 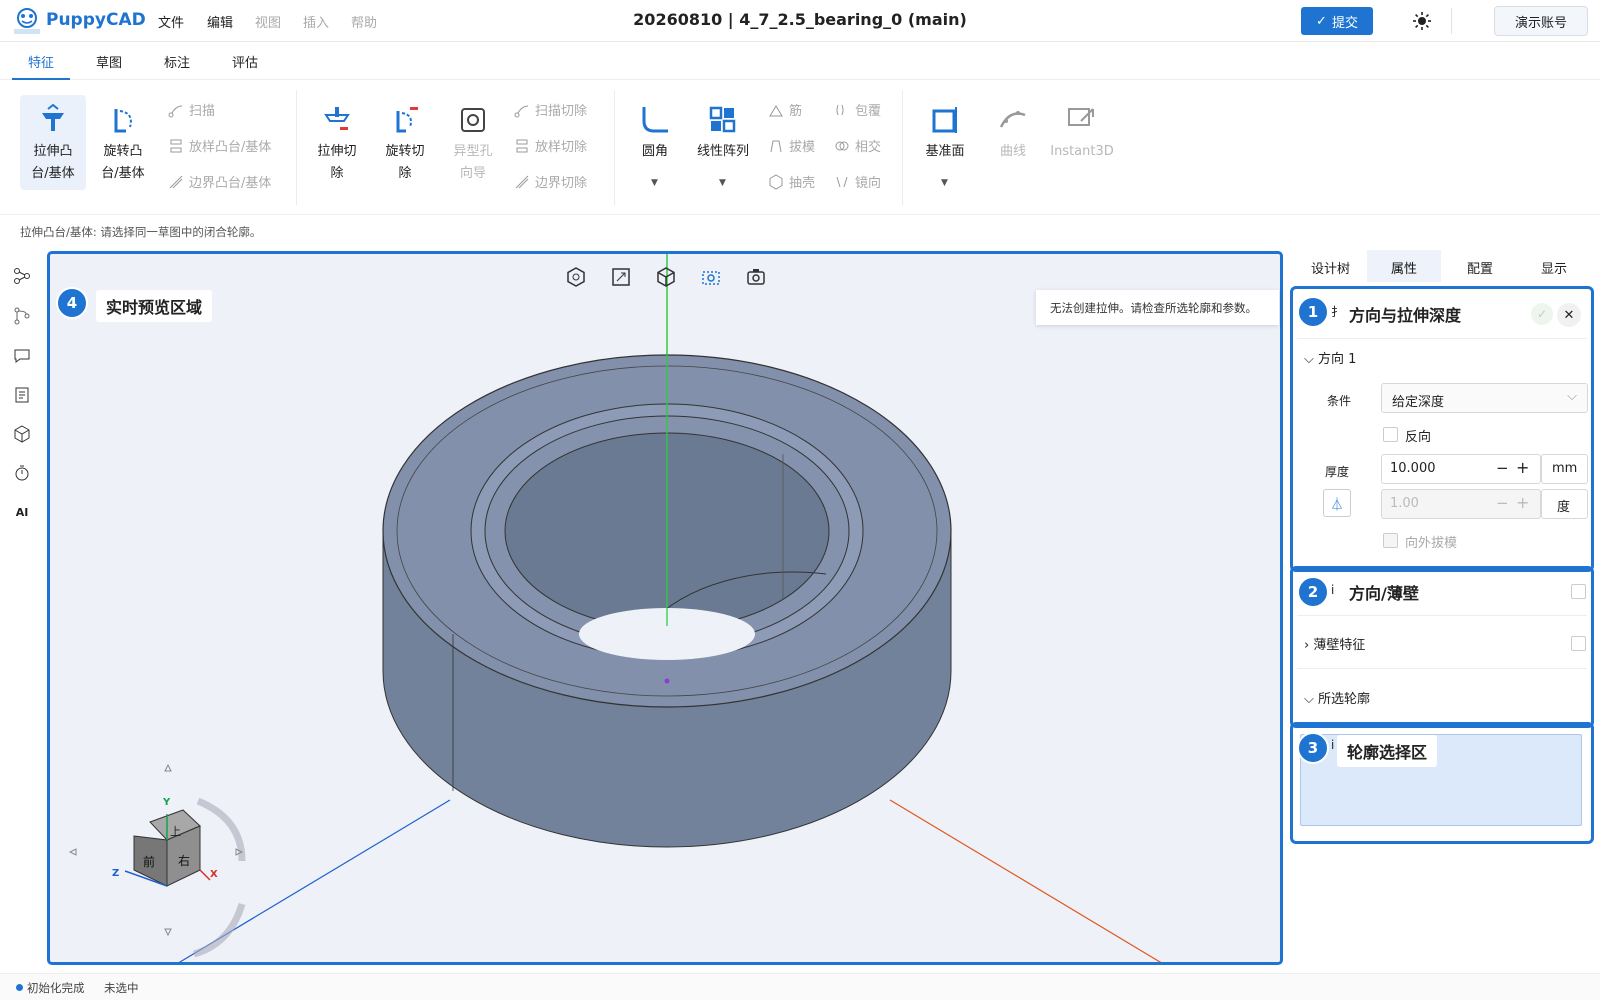 I want to click on reverse-checkbox, so click(x=1390, y=434).